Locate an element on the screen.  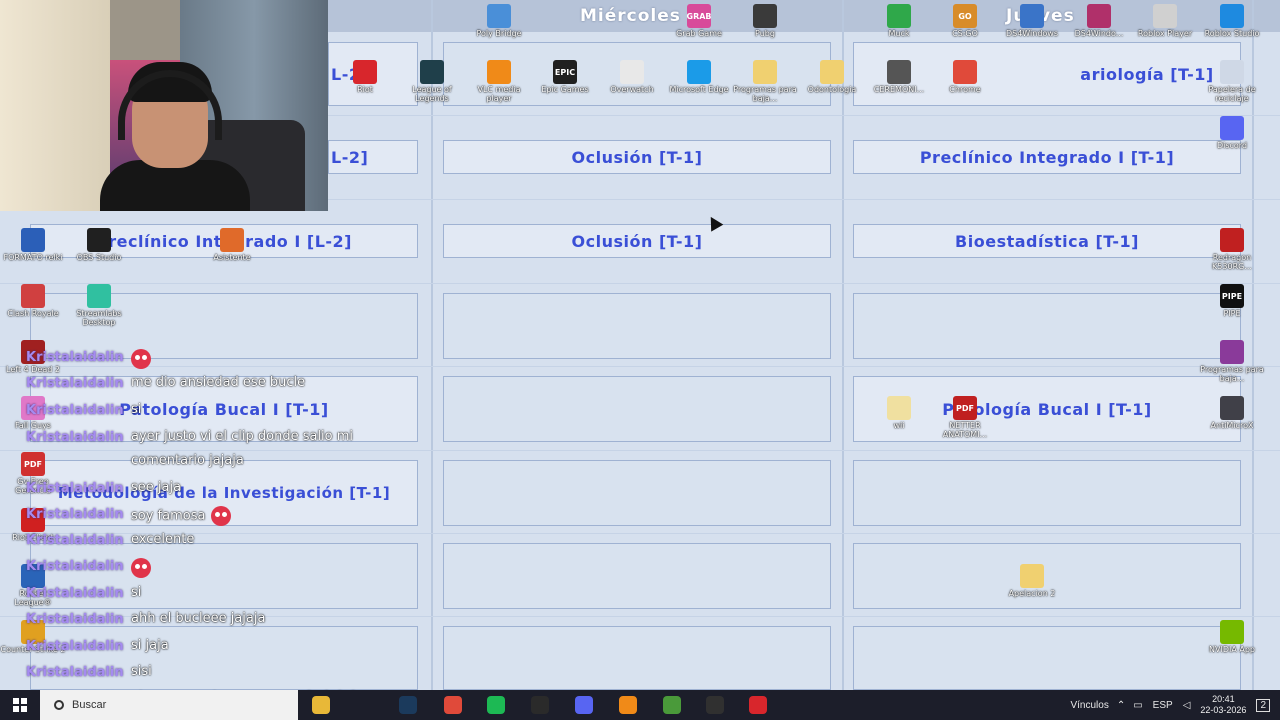
chat-message: ayer justo vi el clip donde salio mi is located at coordinates (242, 436).